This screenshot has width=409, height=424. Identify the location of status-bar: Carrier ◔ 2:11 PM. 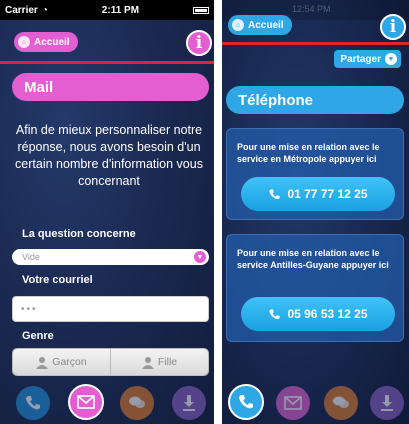
(107, 10).